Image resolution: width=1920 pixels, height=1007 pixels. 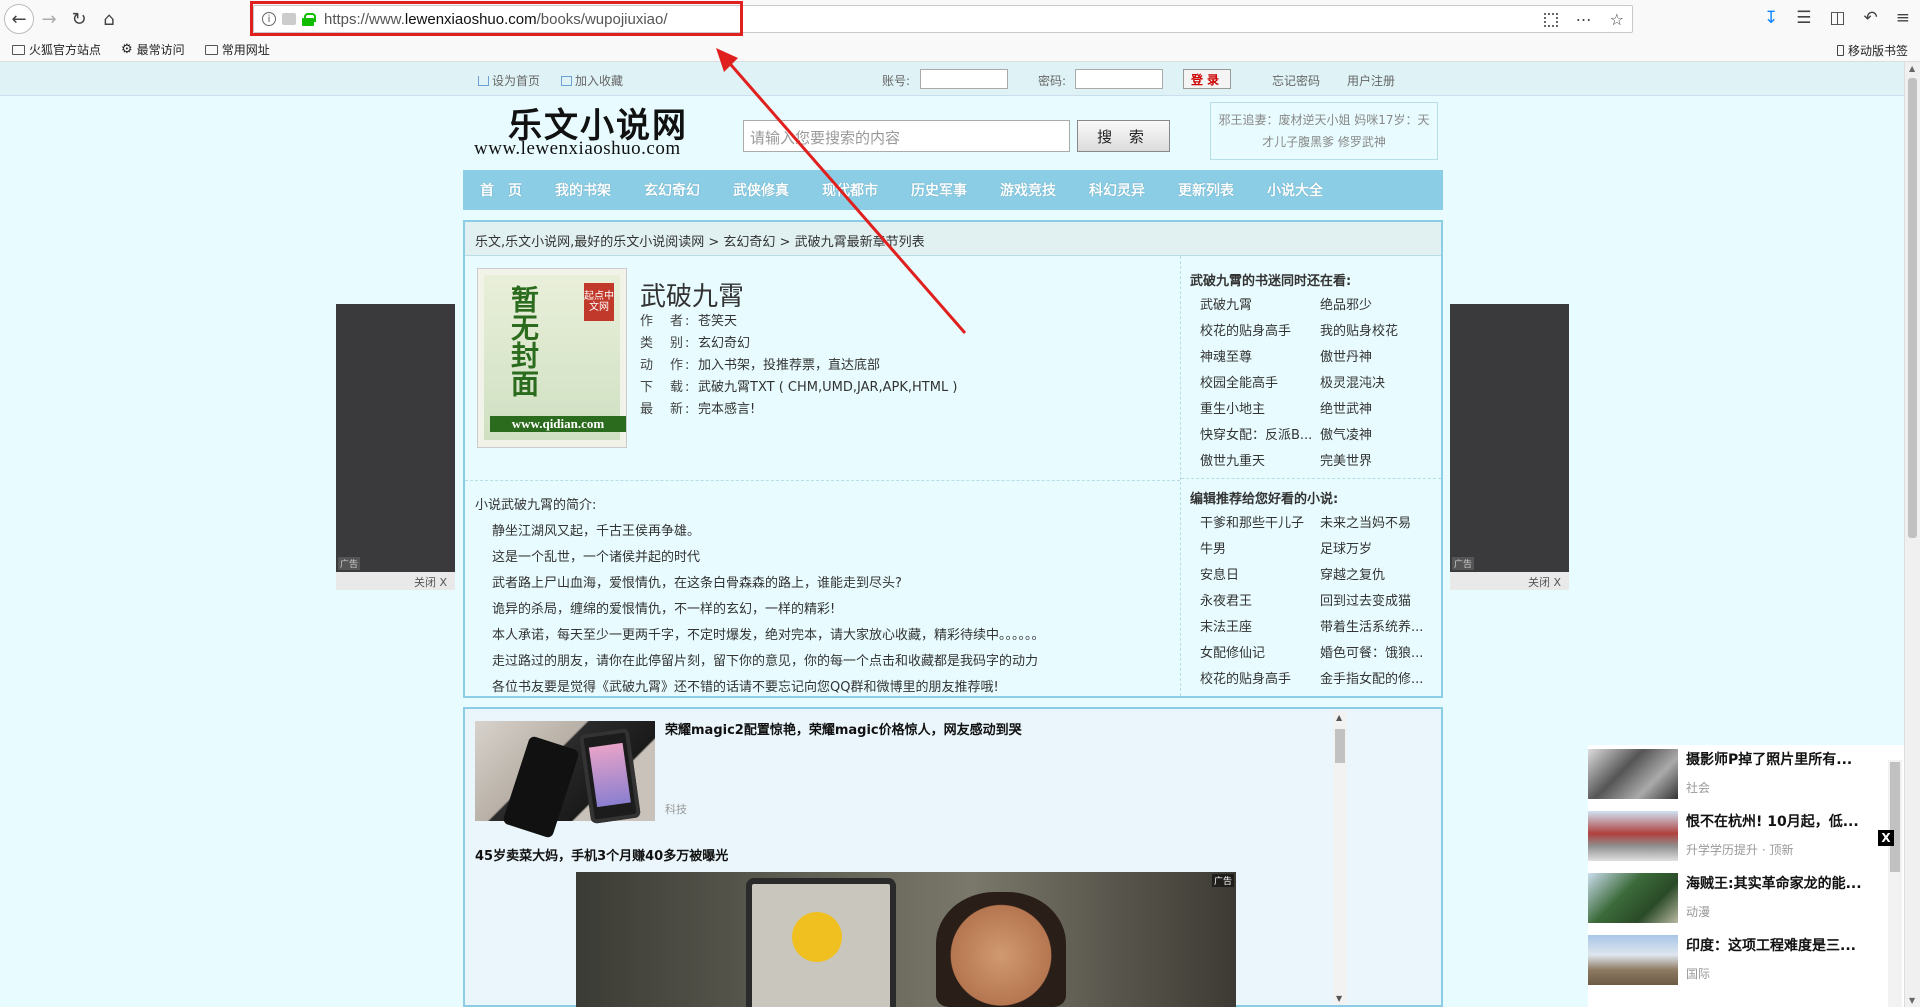 I want to click on feed-item-title: 45岁卖菜大妈，手机3个月赚40多万被曝光, so click(x=601, y=854).